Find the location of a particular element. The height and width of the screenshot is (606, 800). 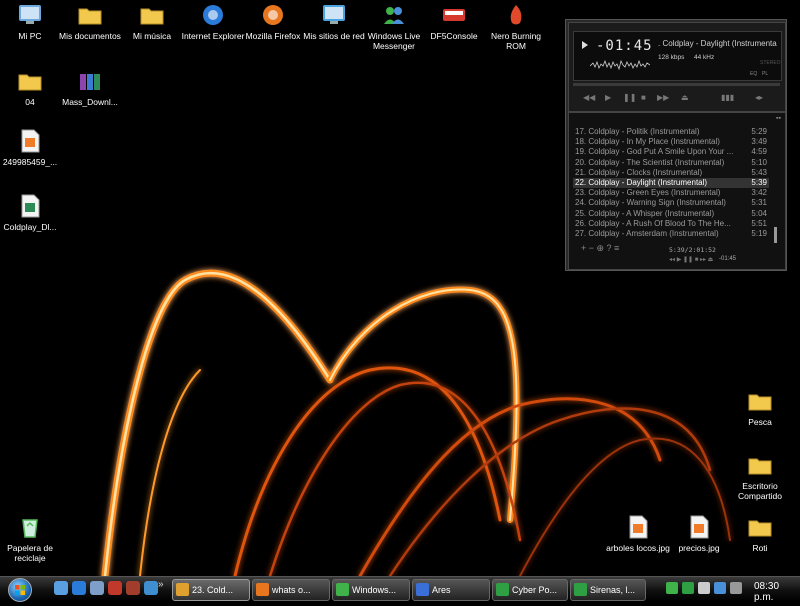

taskbar-button: Ares is located at coordinates (451, 590).